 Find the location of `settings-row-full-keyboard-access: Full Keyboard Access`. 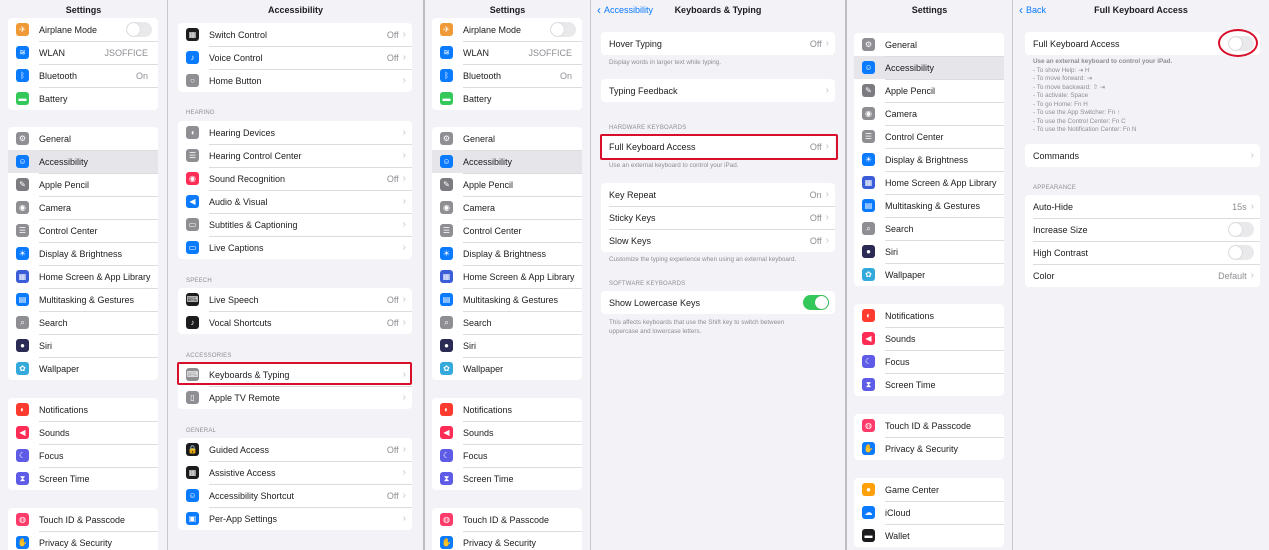

settings-row-full-keyboard-access: Full Keyboard Access is located at coordinates (1142, 43).